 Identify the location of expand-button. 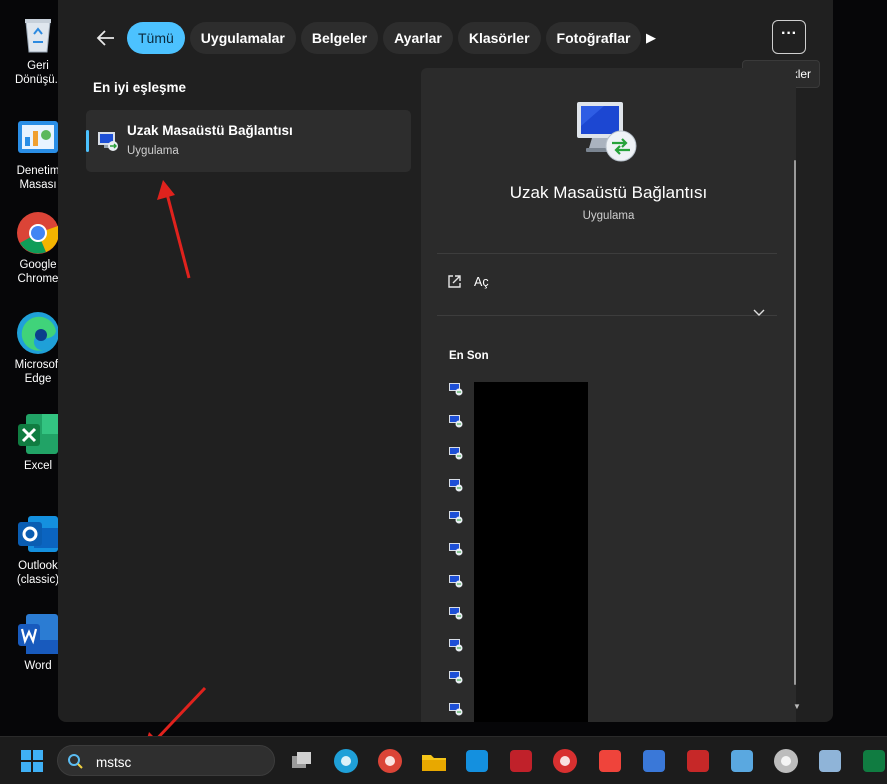
(759, 313).